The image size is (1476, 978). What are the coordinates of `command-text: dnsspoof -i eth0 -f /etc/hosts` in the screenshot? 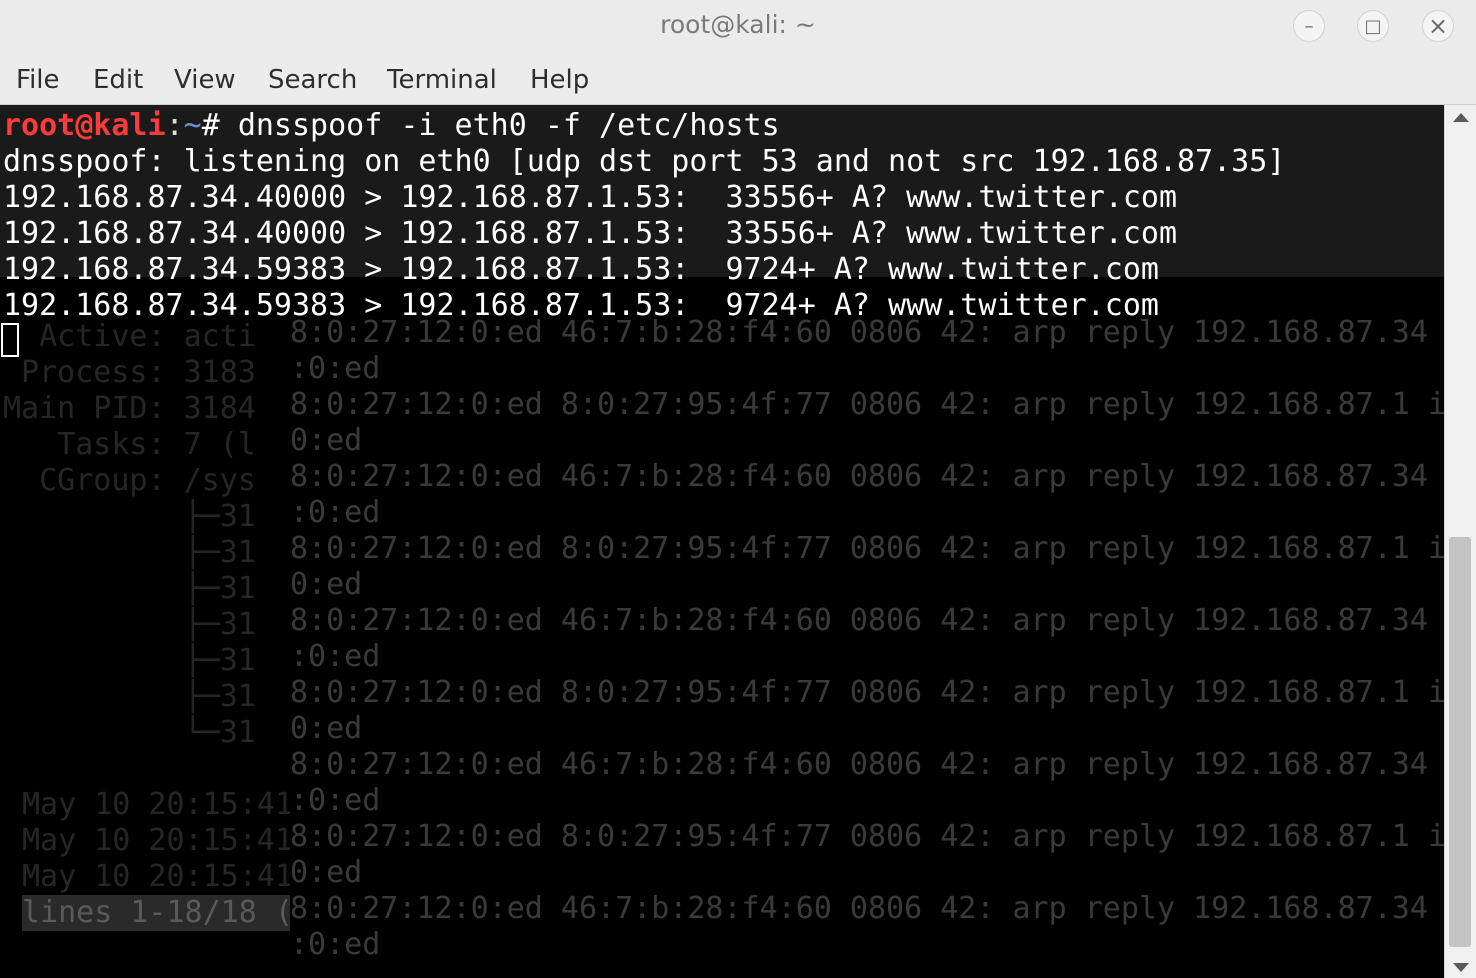 It's located at (508, 125).